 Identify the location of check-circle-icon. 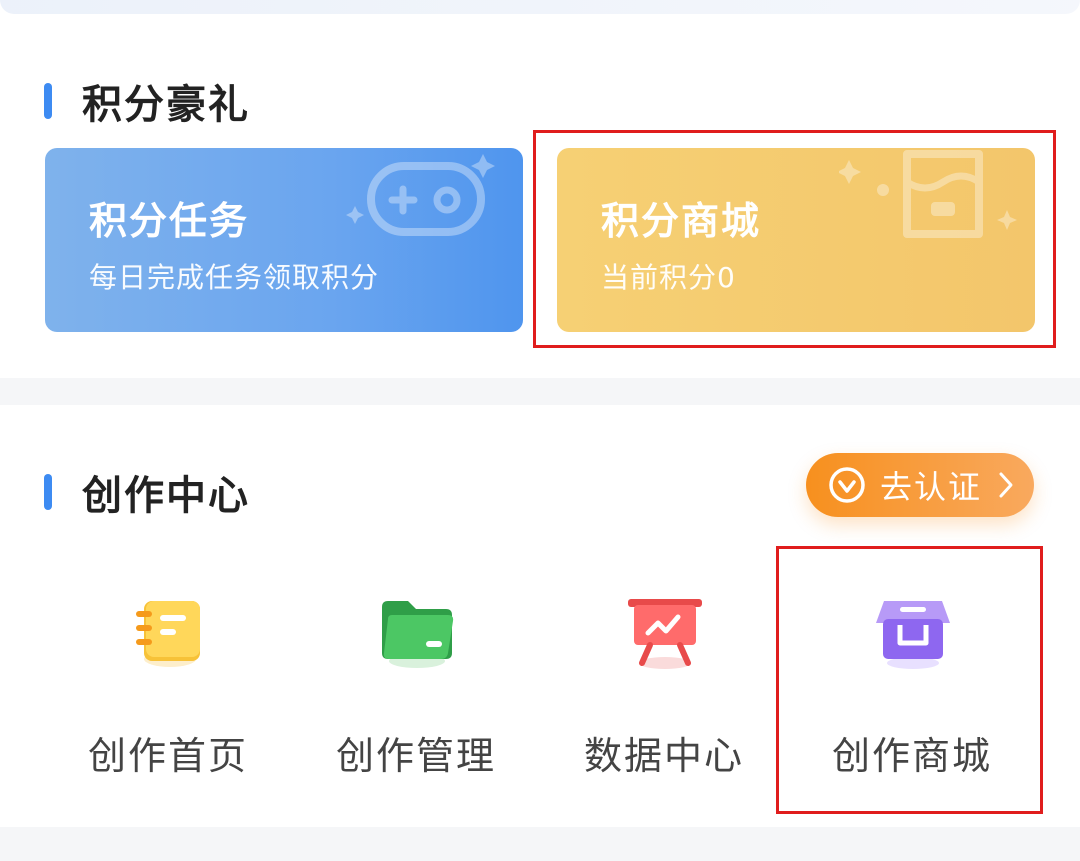
(847, 485).